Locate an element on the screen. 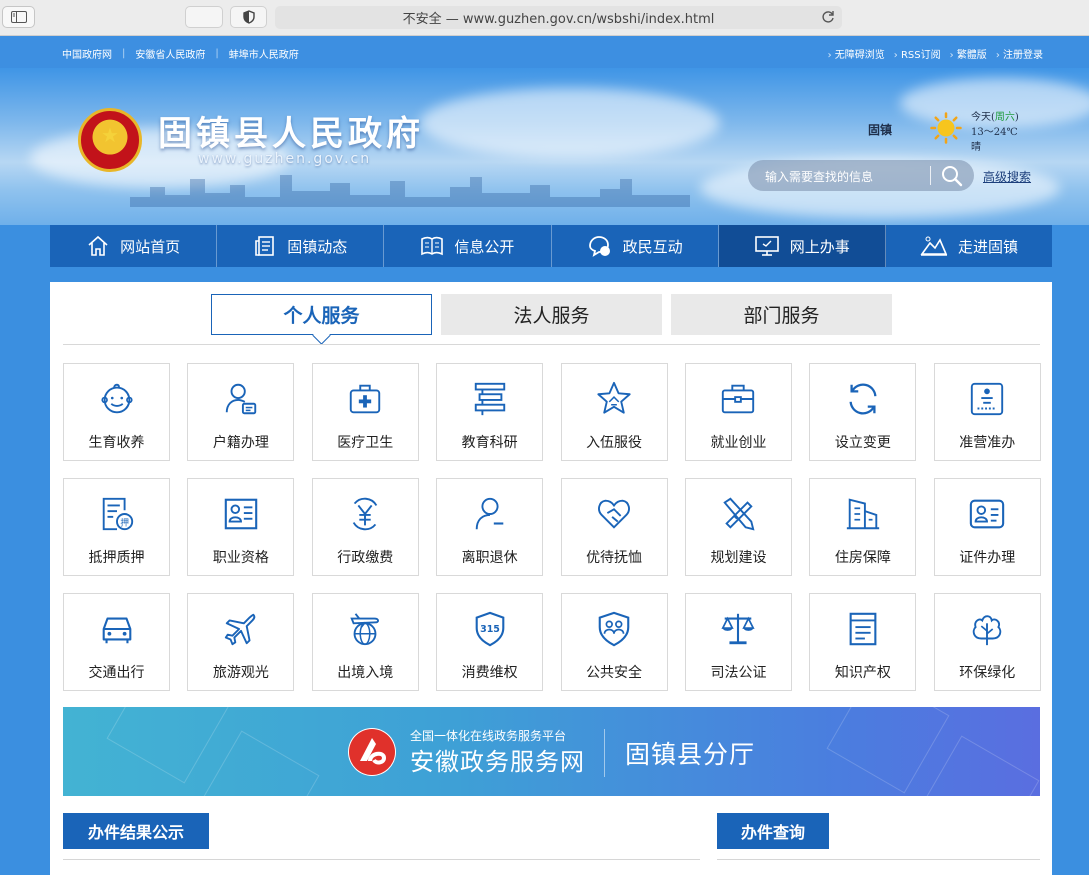  service-label: 户籍办理 is located at coordinates (240, 443).